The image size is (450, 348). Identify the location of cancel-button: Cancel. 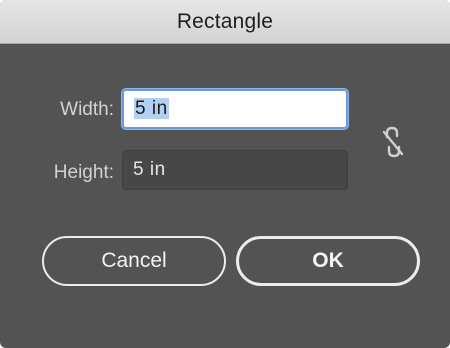
(134, 261).